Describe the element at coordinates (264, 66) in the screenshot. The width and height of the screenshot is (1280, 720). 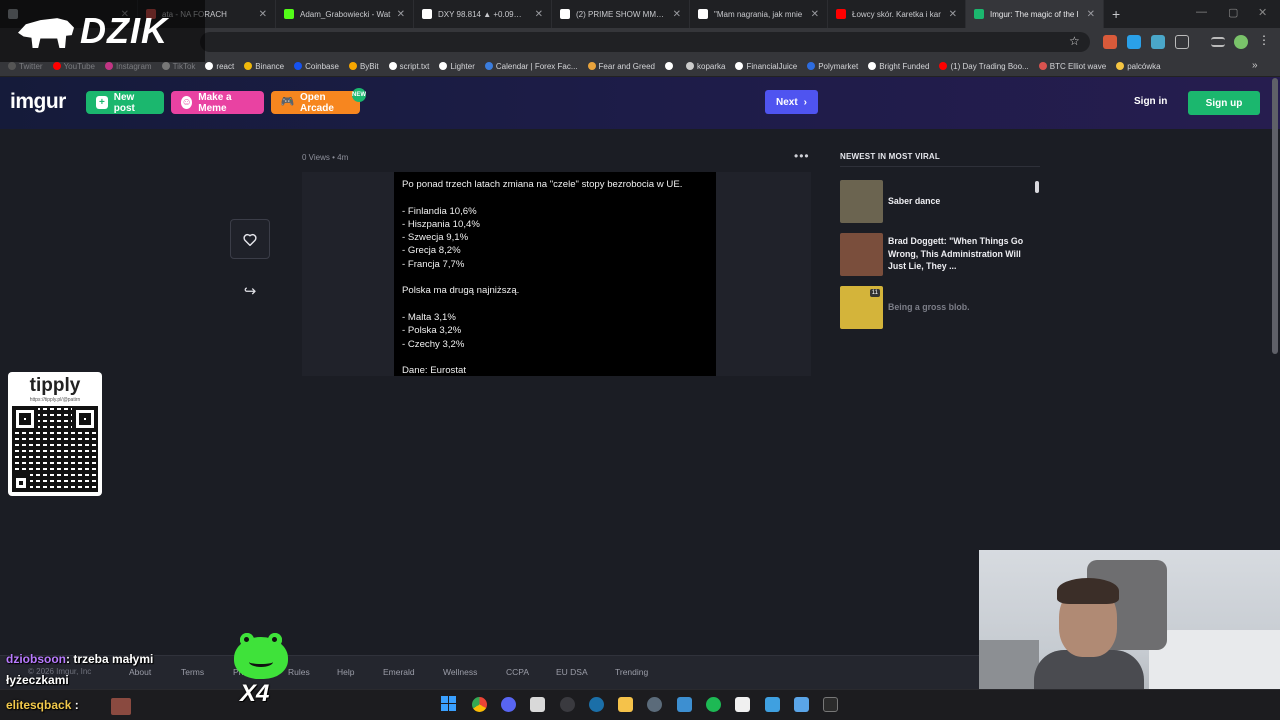
I see `bookmark-item: Binance` at that location.